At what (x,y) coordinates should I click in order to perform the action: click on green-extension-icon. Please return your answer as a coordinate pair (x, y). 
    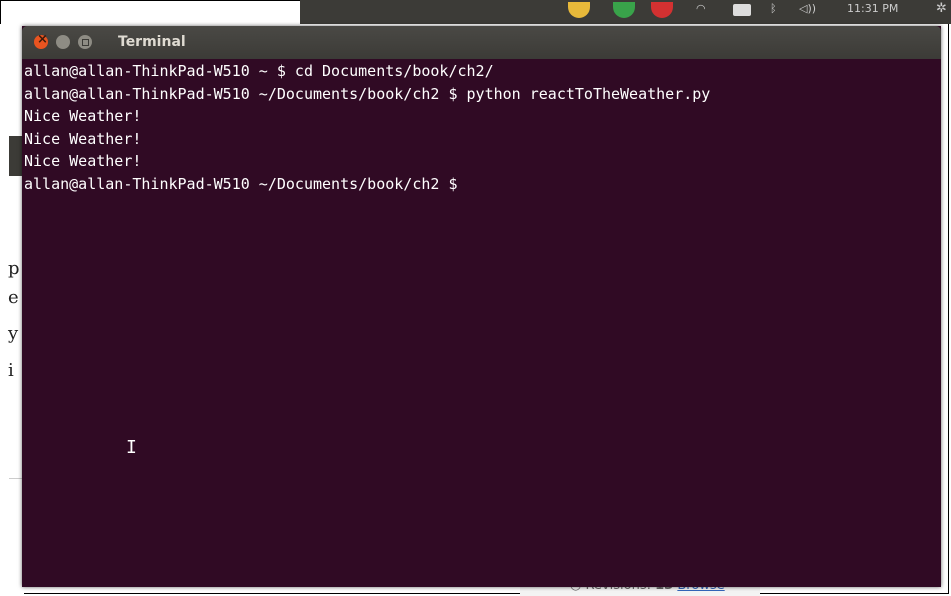
    Looking at the image, I should click on (624, 10).